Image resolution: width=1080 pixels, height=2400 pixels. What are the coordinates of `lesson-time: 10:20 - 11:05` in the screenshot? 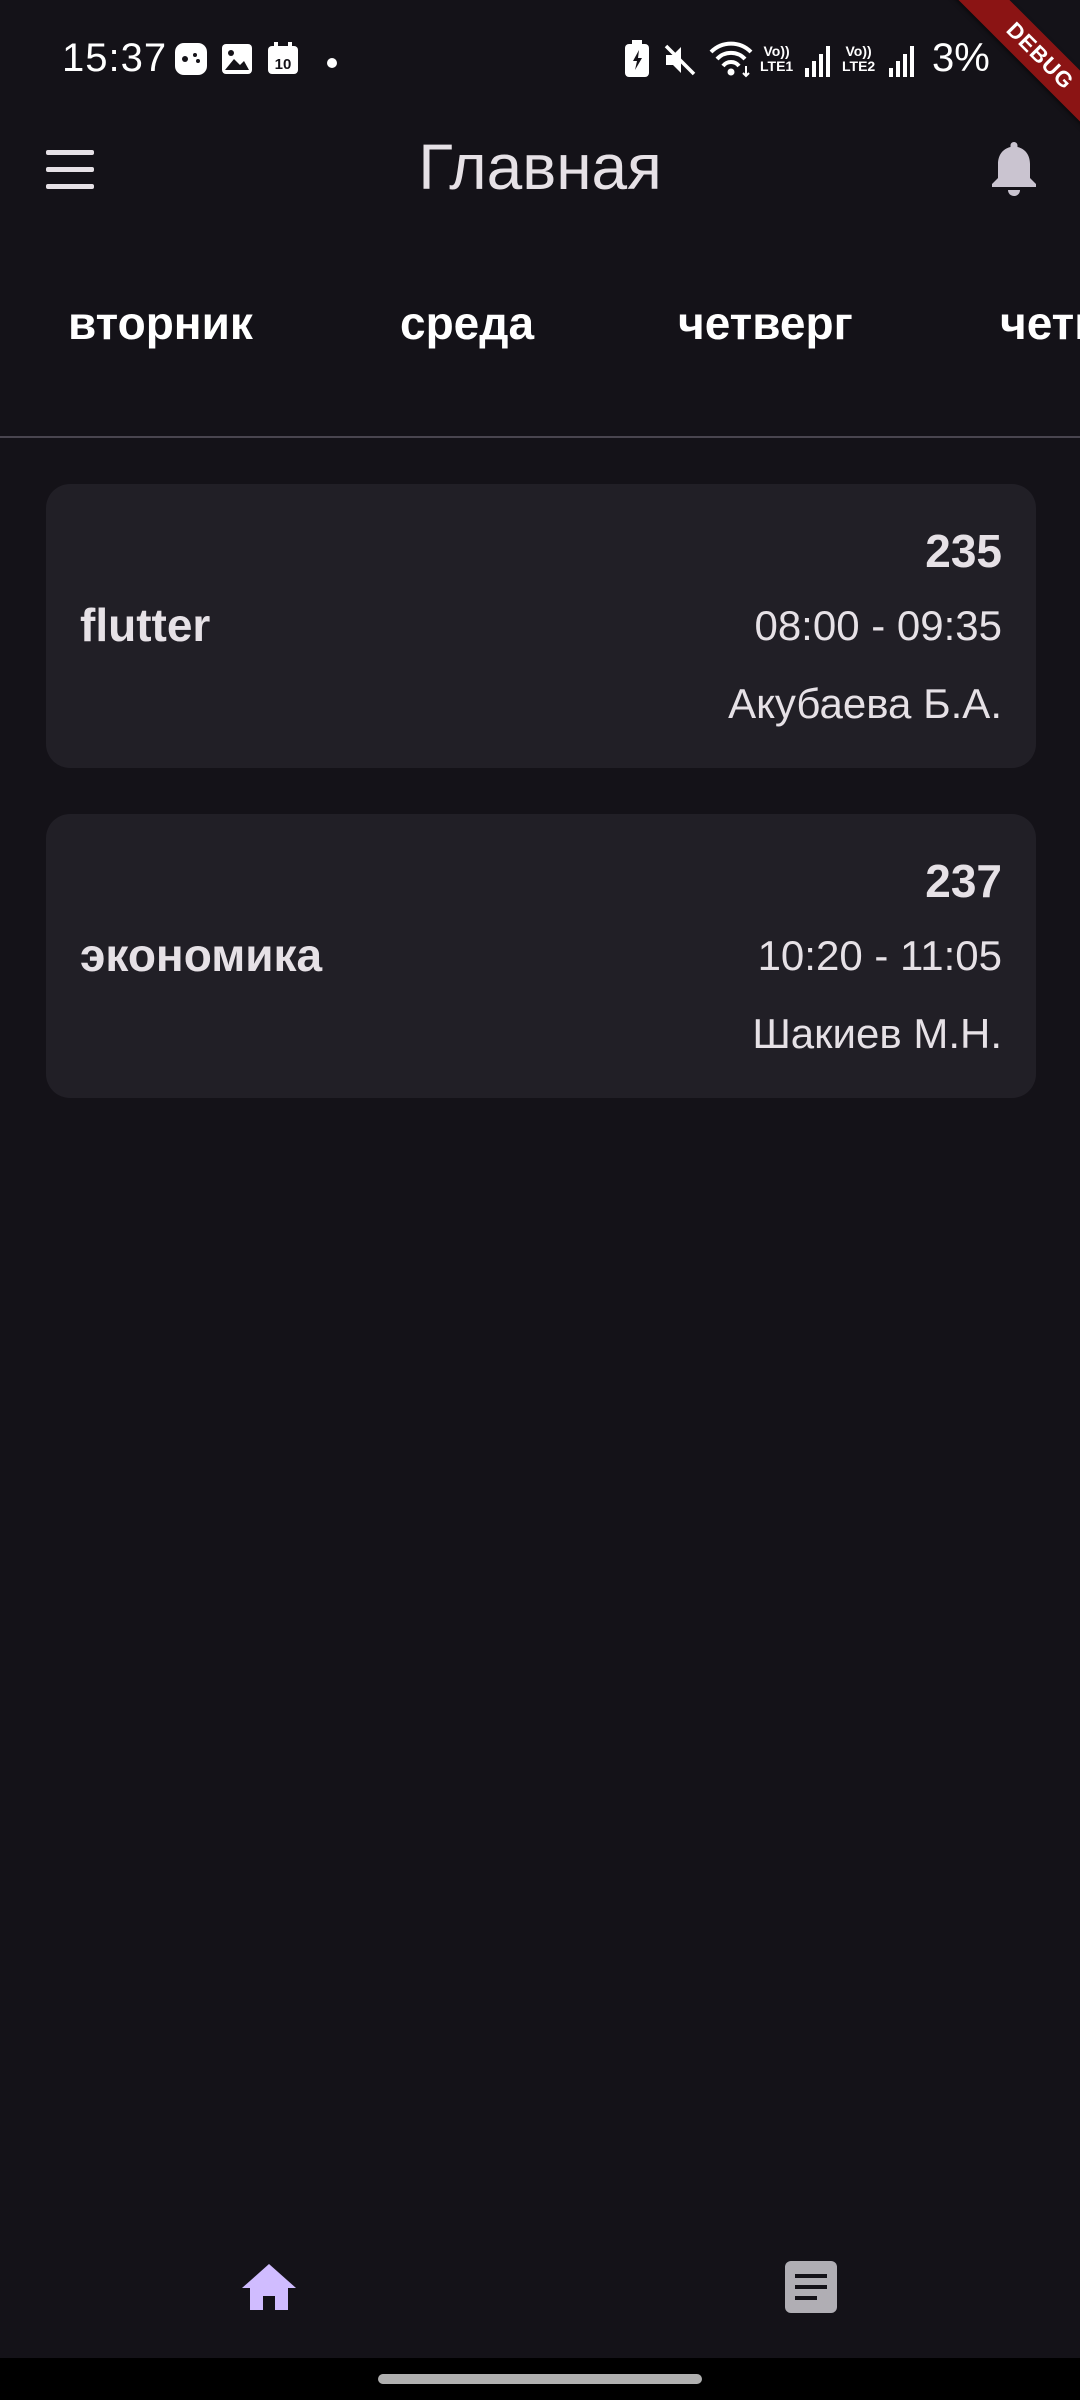 It's located at (879, 955).